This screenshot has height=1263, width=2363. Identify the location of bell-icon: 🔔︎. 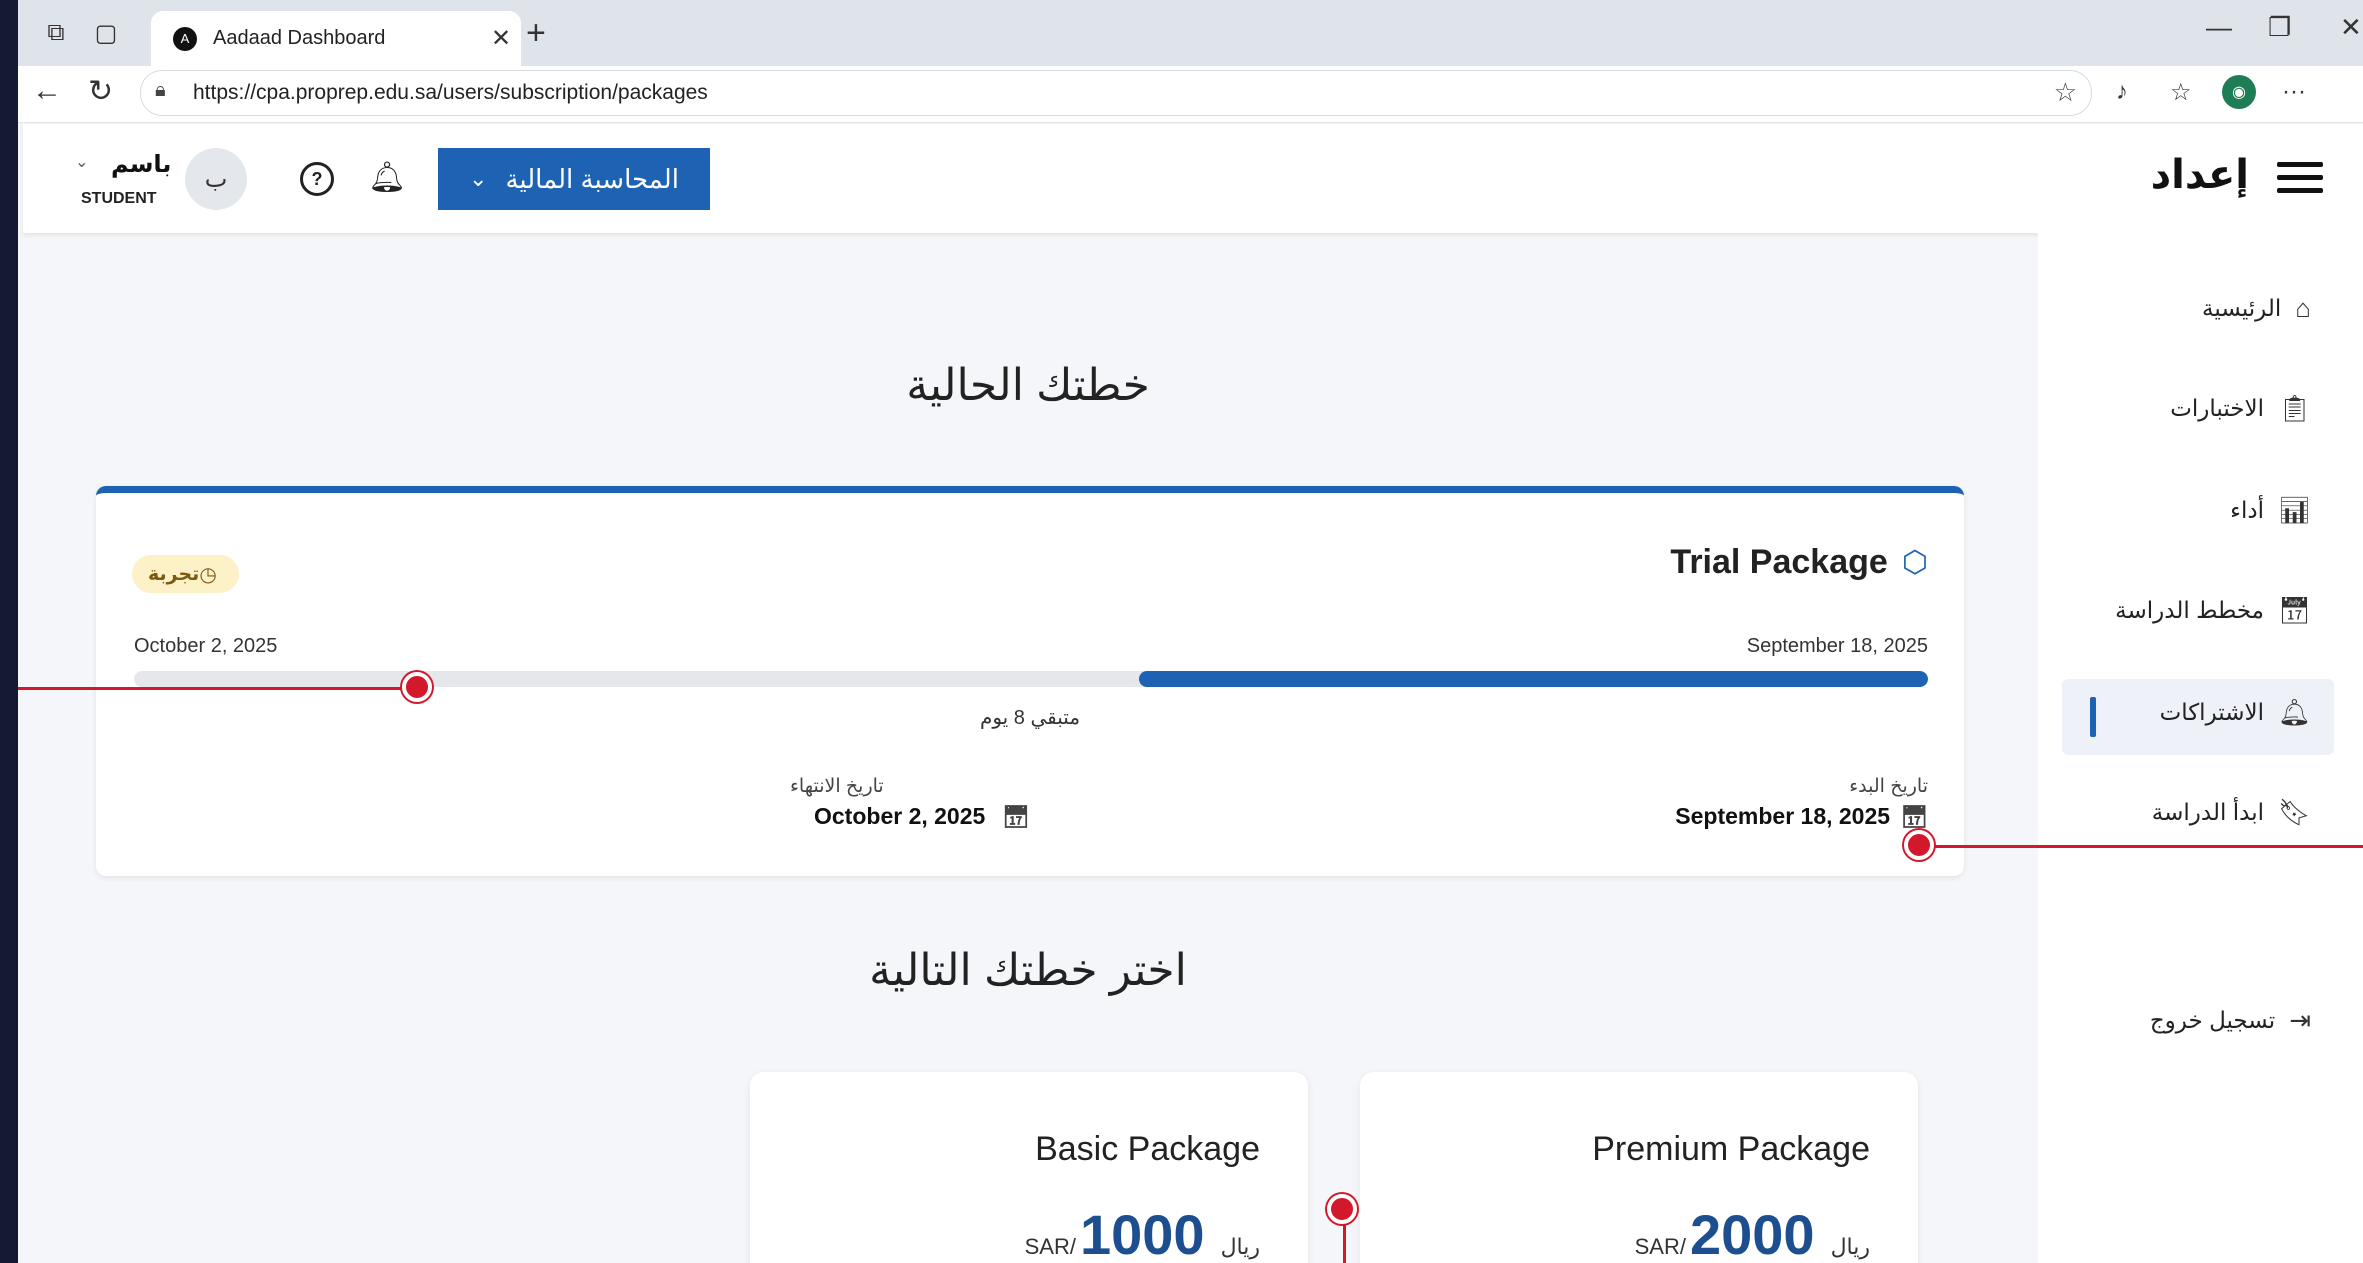
(2294, 712).